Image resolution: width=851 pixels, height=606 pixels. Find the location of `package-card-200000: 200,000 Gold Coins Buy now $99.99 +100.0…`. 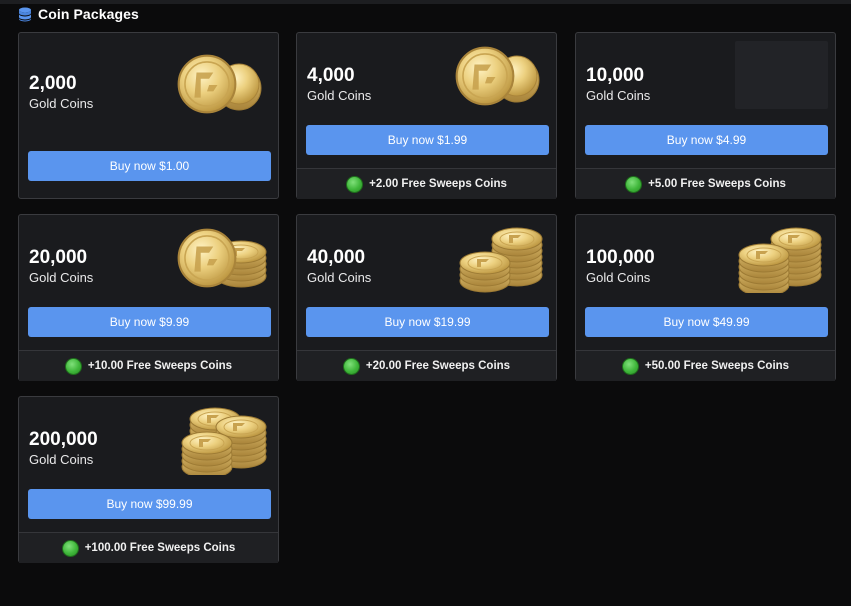

package-card-200000: 200,000 Gold Coins Buy now $99.99 +100.0… is located at coordinates (148, 479).